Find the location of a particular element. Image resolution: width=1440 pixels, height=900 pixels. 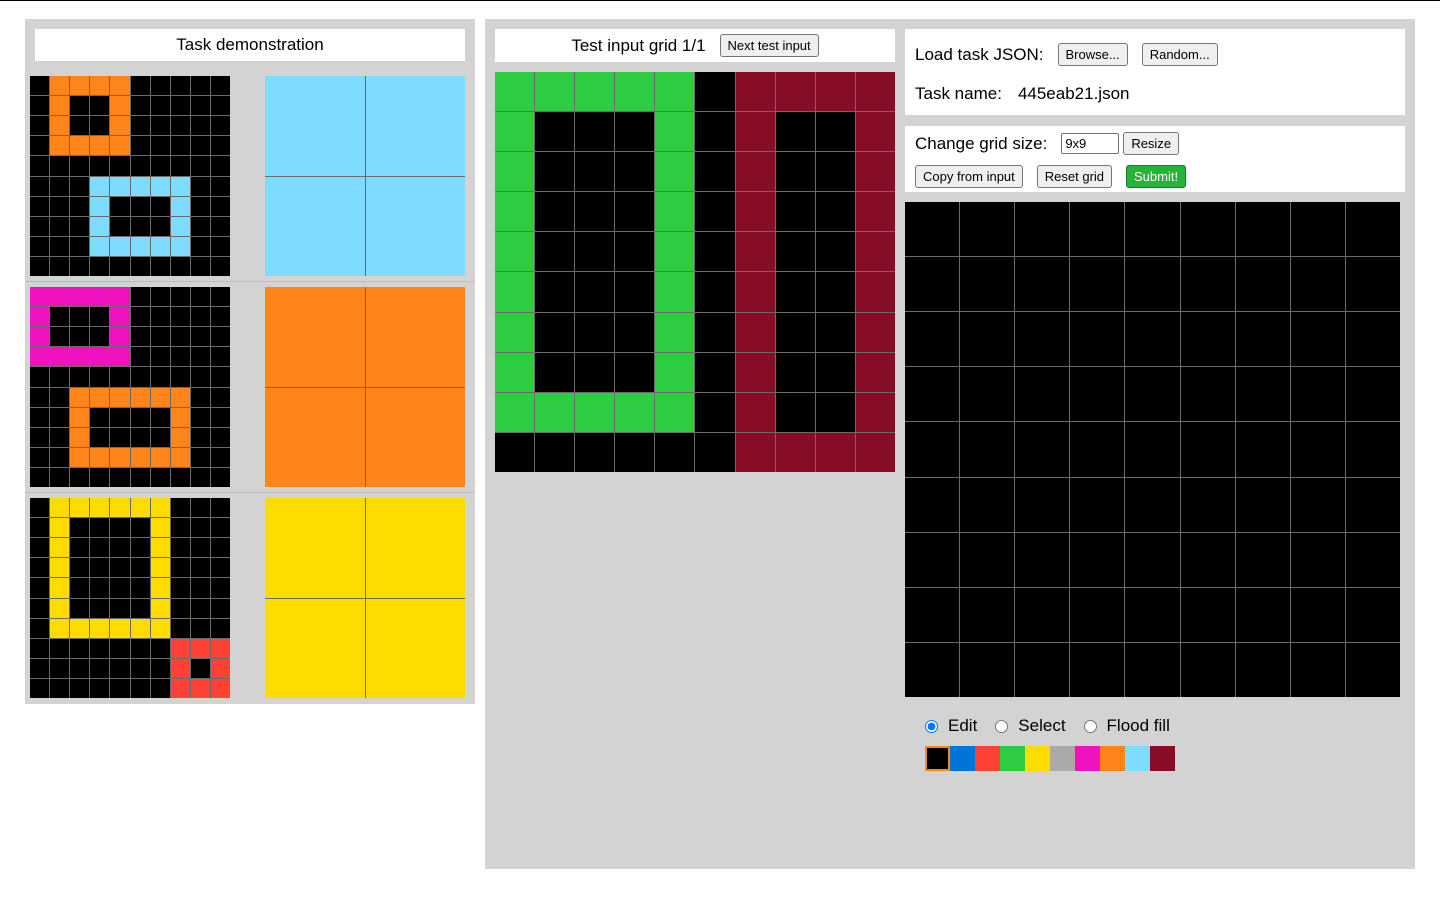

next-test-input-button: Next test input is located at coordinates (769, 45).